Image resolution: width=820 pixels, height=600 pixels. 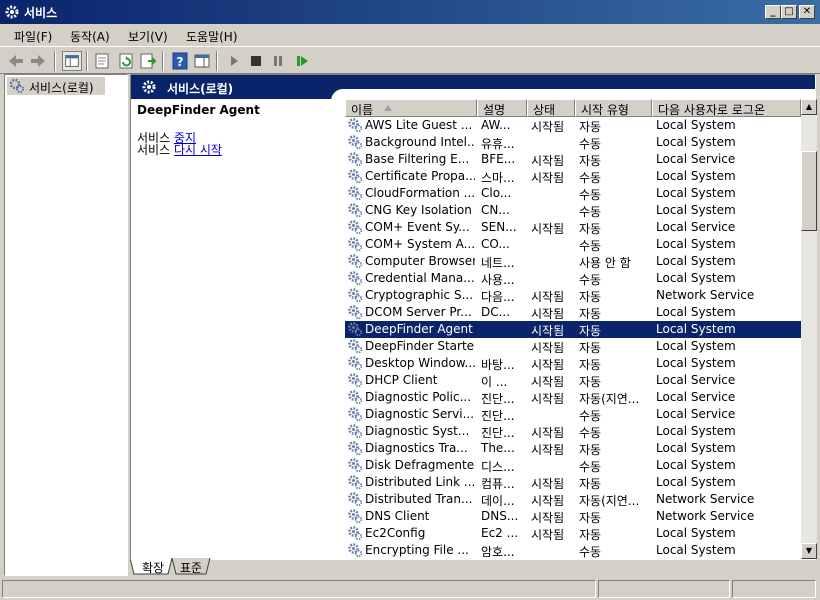 I want to click on column-header-description: 설명, so click(x=502, y=108).